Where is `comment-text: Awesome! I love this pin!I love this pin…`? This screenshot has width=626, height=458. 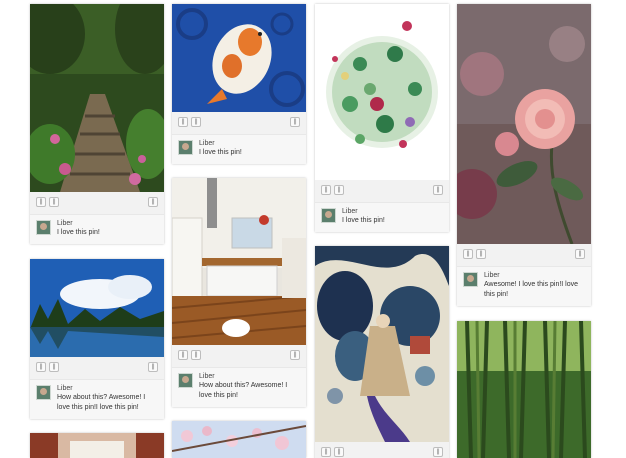
comment-text: Awesome! I love this pin!I love this pin… is located at coordinates (531, 289).